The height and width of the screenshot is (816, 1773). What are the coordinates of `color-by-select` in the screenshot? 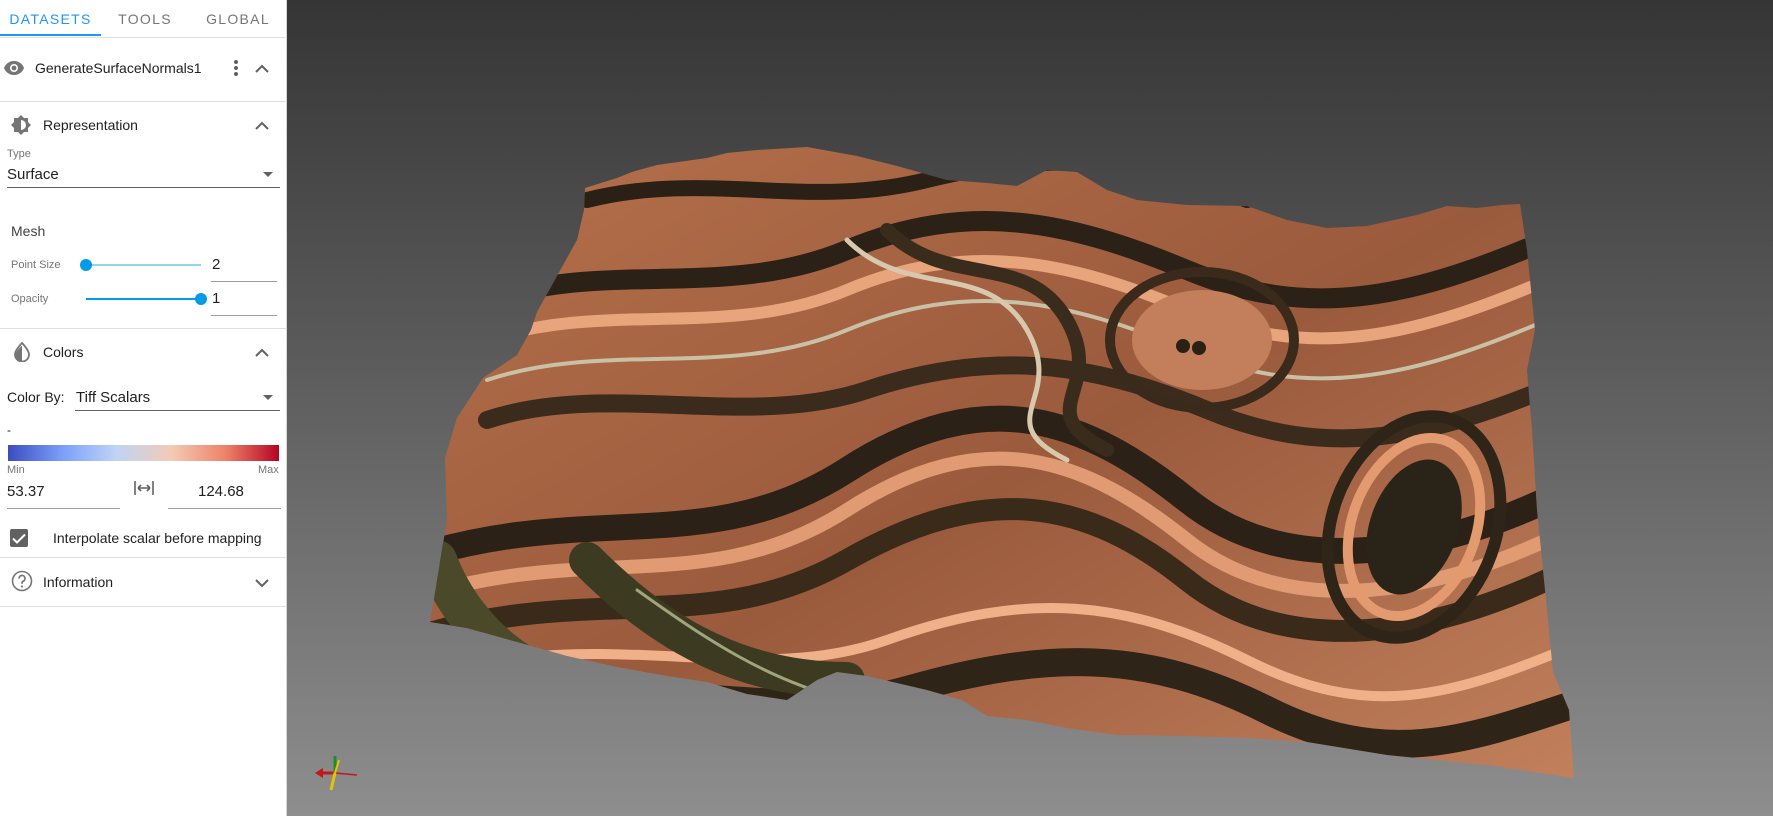 It's located at (177, 410).